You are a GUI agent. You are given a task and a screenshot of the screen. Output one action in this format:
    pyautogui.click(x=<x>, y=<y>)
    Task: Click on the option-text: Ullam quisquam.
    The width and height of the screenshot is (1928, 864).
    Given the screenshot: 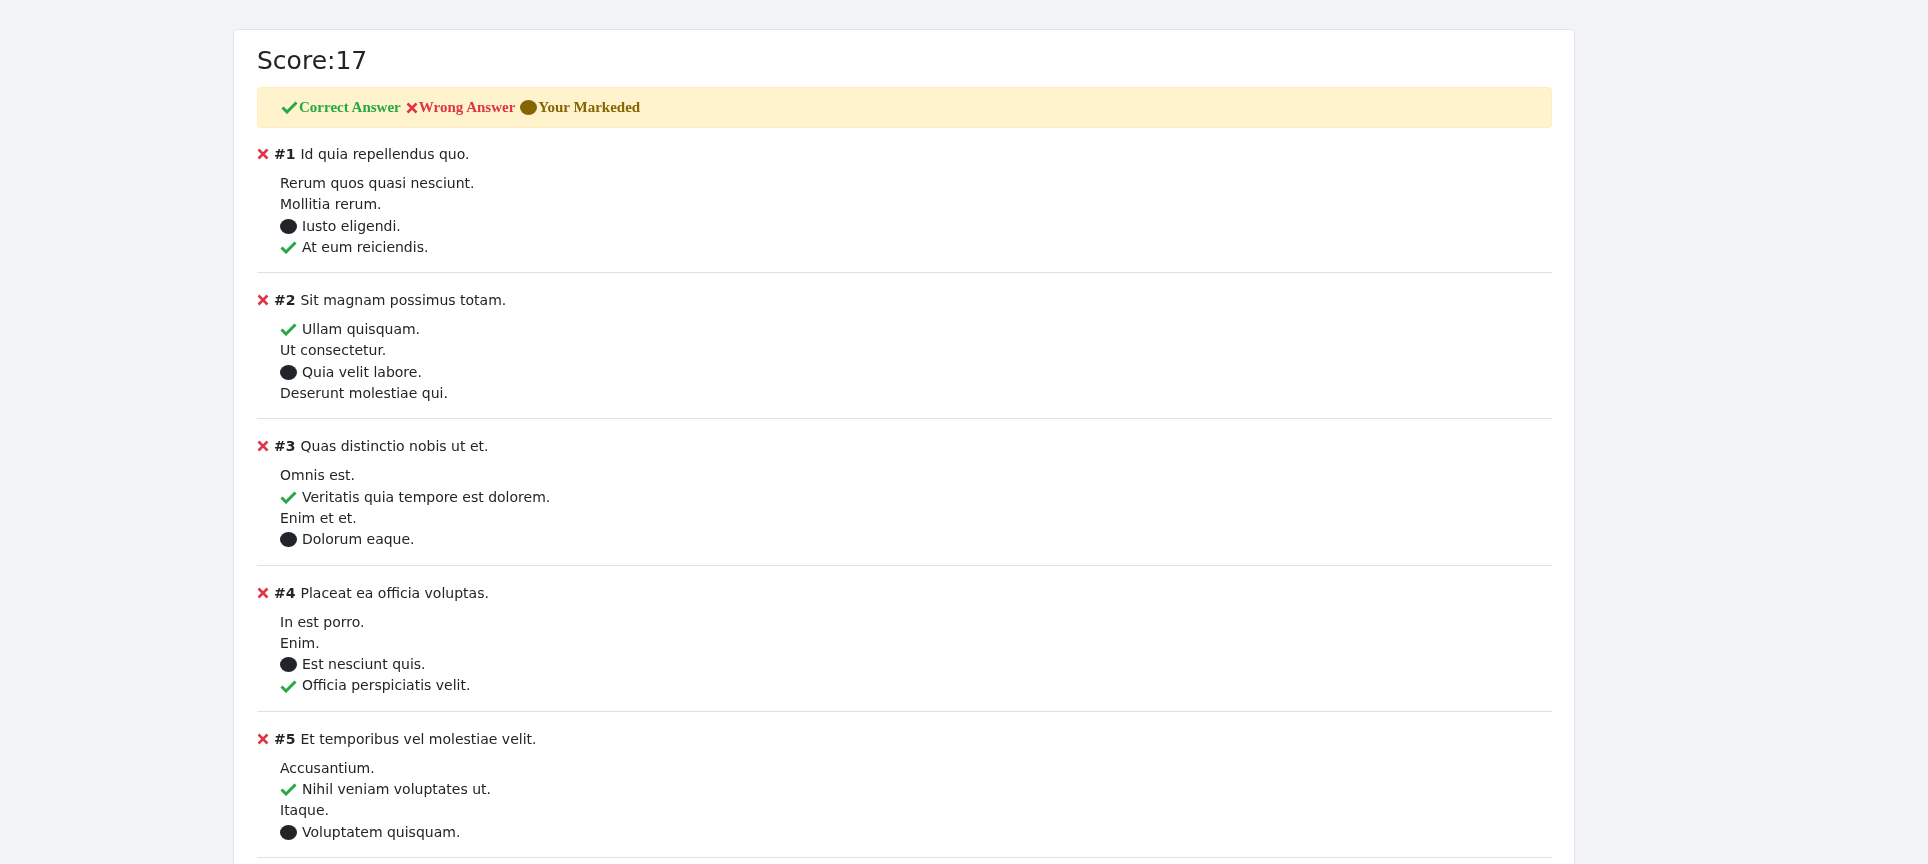 What is the action you would take?
    pyautogui.click(x=361, y=330)
    